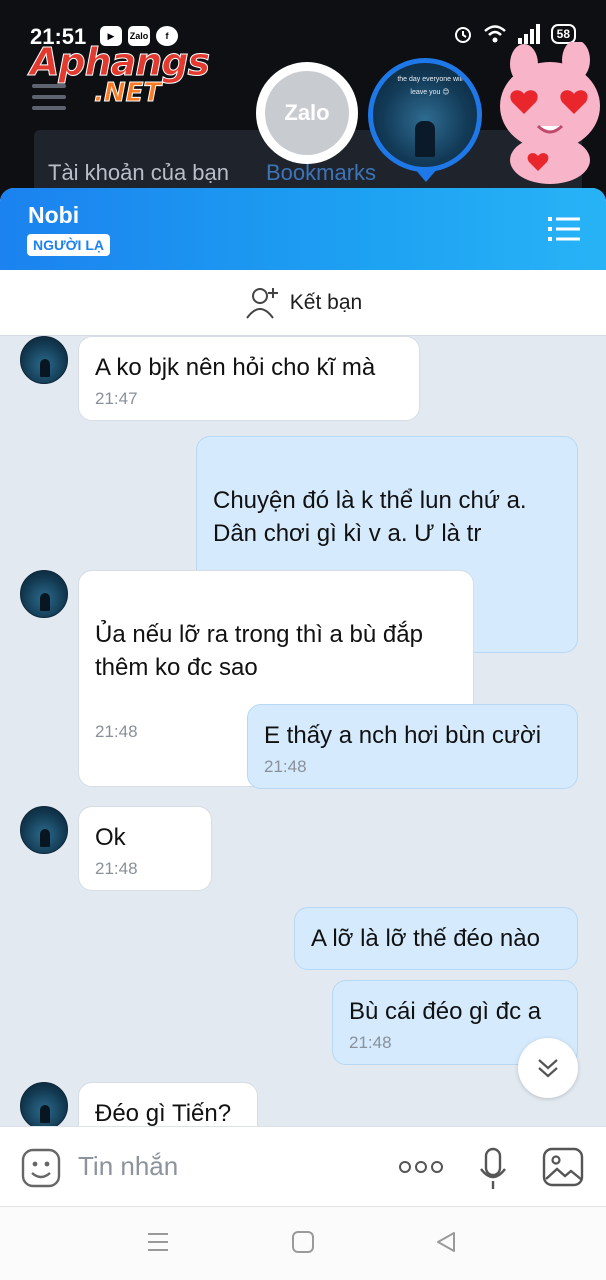 This screenshot has height=1280, width=606. What do you see at coordinates (425, 139) in the screenshot?
I see `chathead-figure` at bounding box center [425, 139].